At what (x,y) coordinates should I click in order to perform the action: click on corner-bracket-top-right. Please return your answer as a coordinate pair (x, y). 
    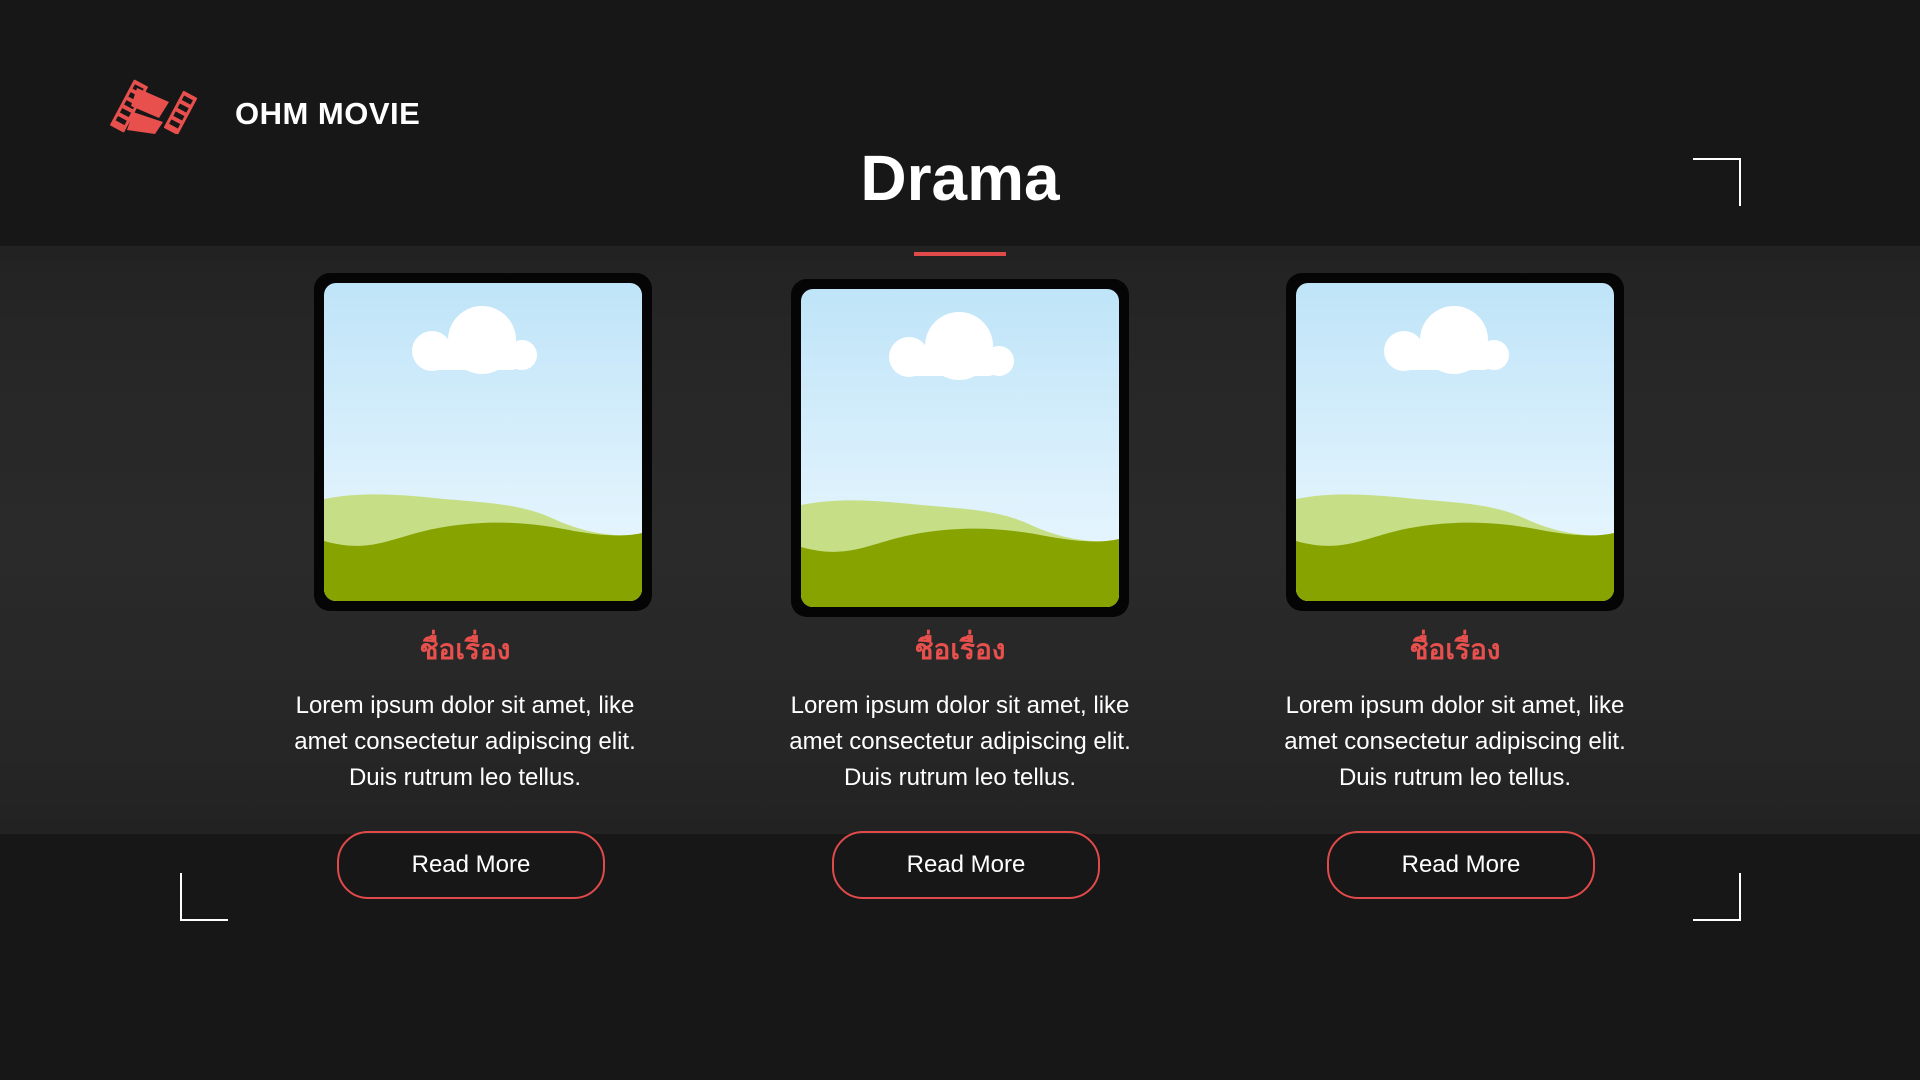
    Looking at the image, I should click on (1717, 182).